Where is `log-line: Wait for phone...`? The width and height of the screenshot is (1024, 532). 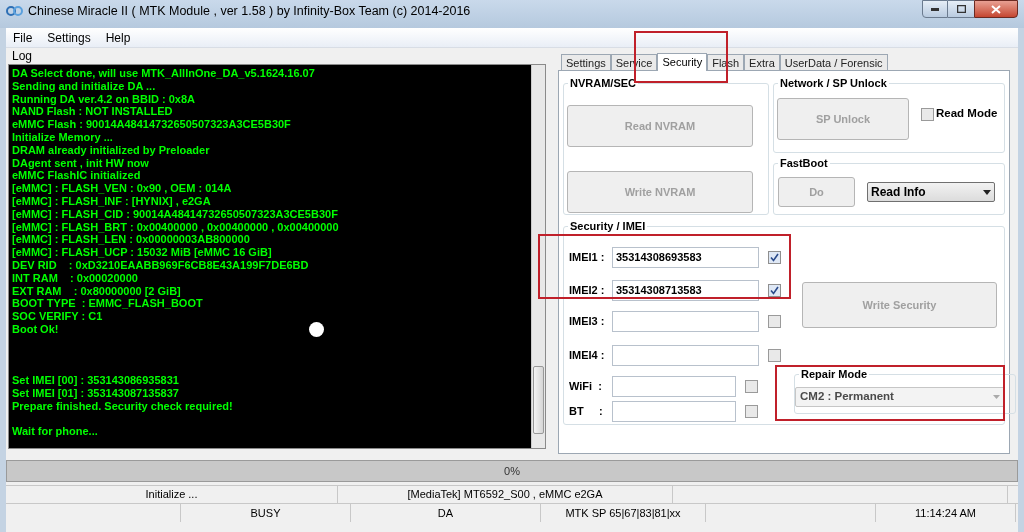
log-line: Wait for phone... is located at coordinates (55, 432).